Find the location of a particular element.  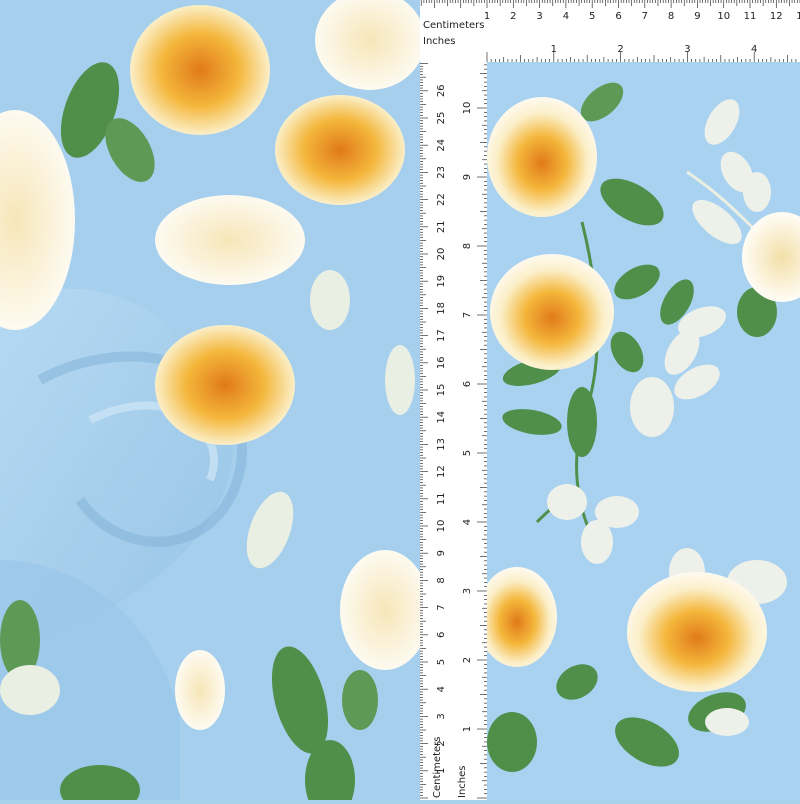

ruler-left-cm-label: 14 is located at coordinates (441, 417).